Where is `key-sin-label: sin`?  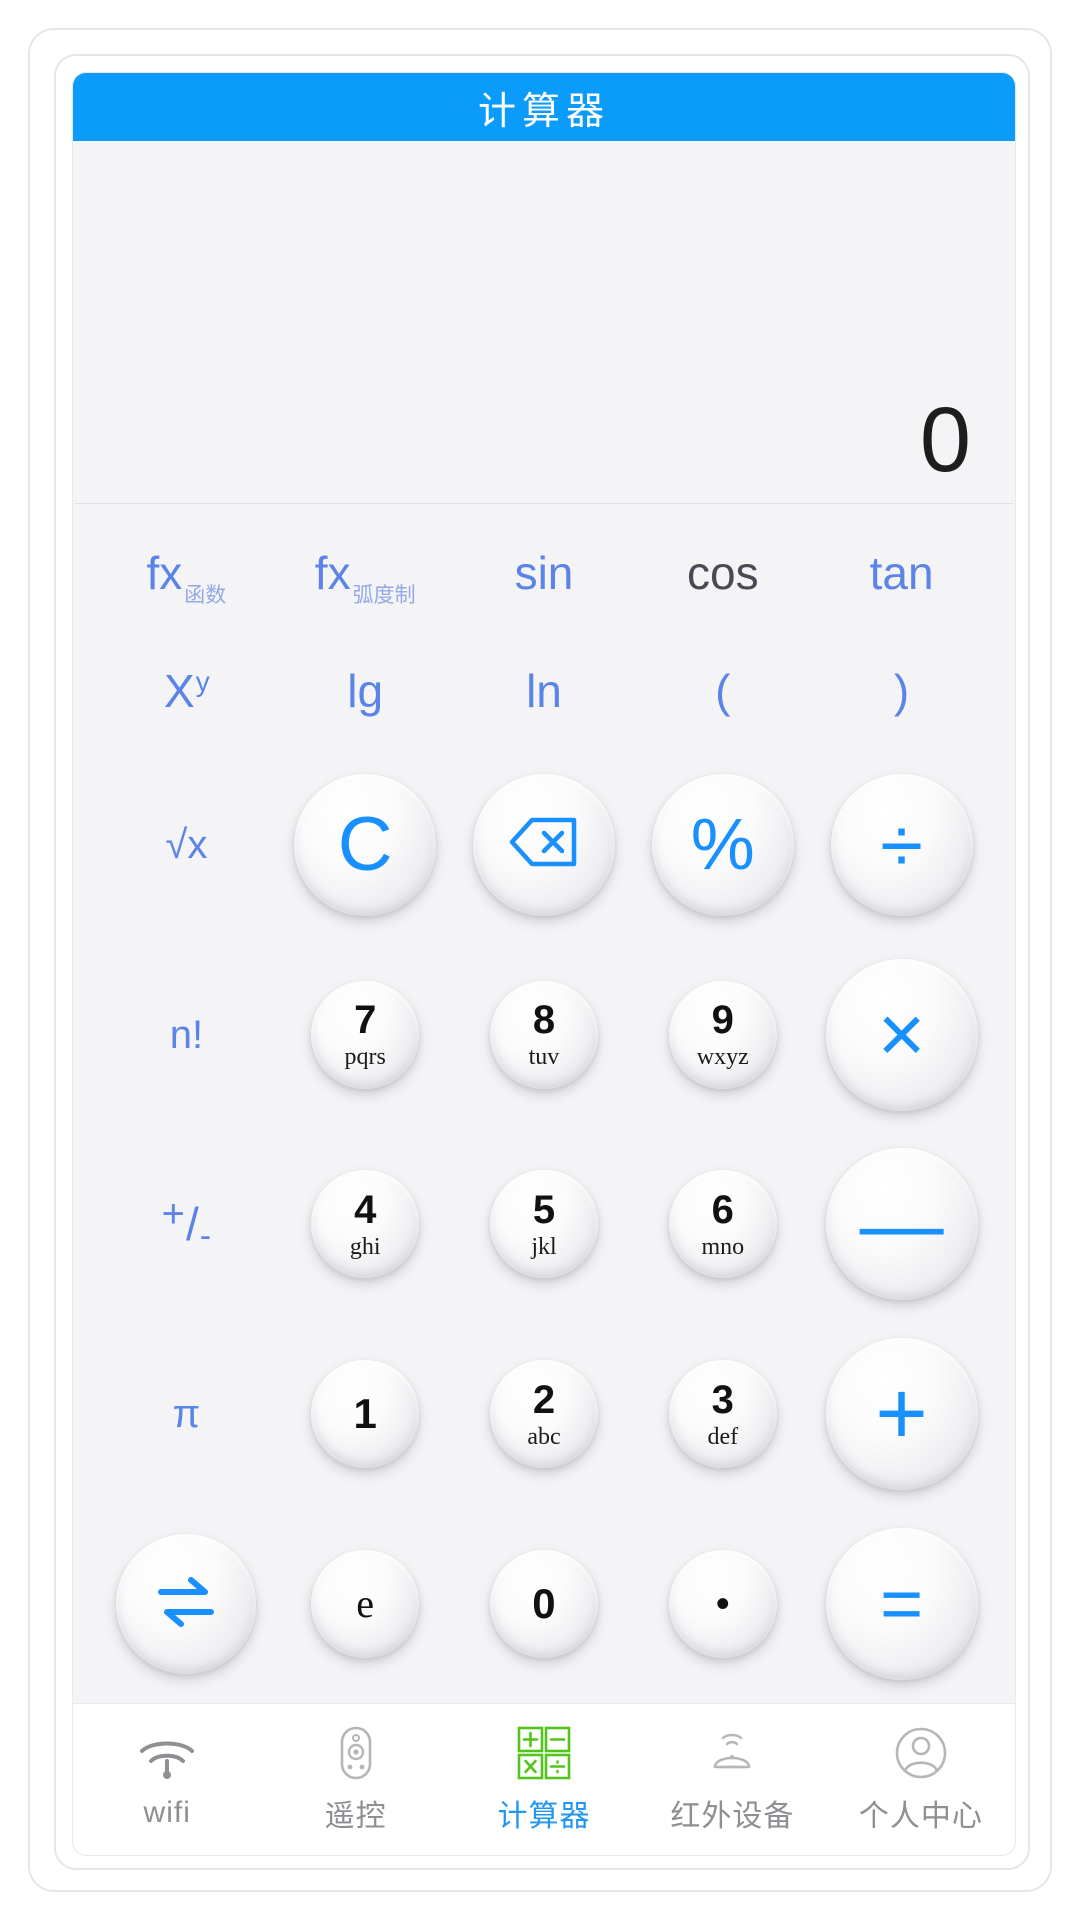
key-sin-label: sin is located at coordinates (544, 573).